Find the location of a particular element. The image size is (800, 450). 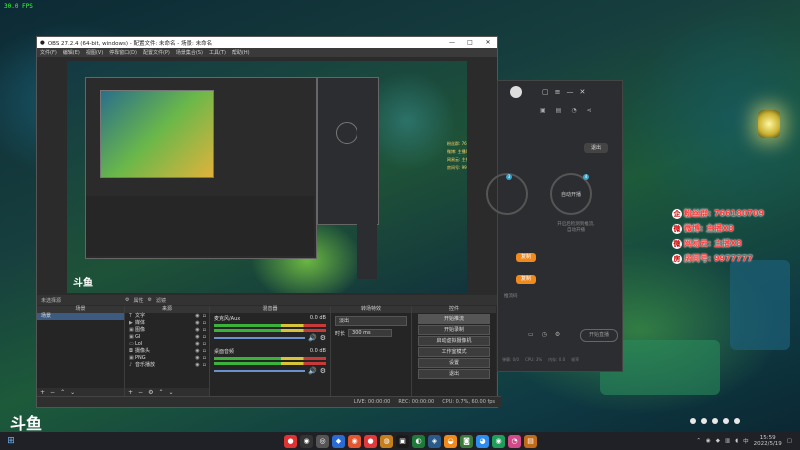

bell-icon: ◔ is located at coordinates (573, 110).